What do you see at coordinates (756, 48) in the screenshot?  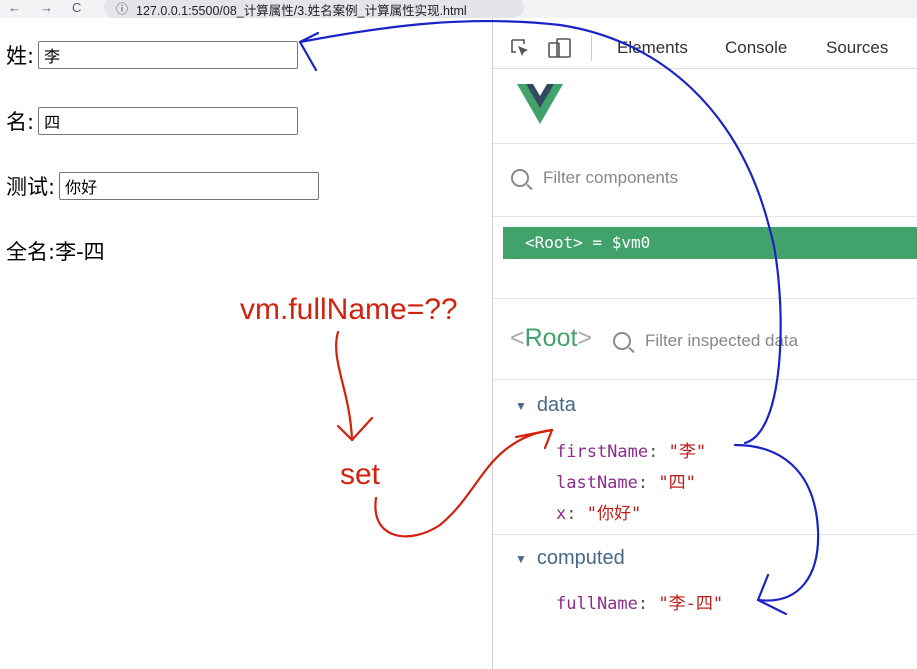 I see `tab-console: Console` at bounding box center [756, 48].